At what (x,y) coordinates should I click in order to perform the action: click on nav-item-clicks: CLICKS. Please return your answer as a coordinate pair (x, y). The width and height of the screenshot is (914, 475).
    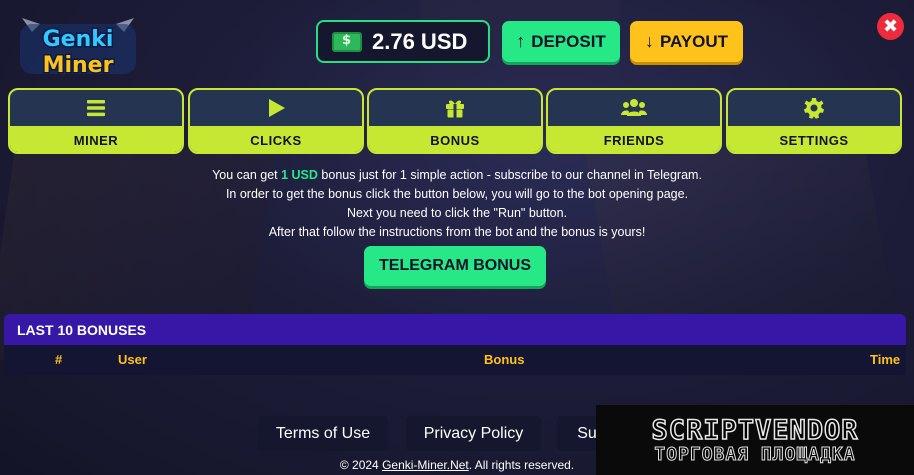
    Looking at the image, I should click on (276, 121).